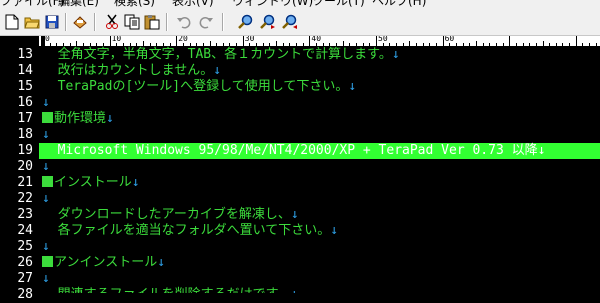  I want to click on text-line: アンインストール↓, so click(319, 263).